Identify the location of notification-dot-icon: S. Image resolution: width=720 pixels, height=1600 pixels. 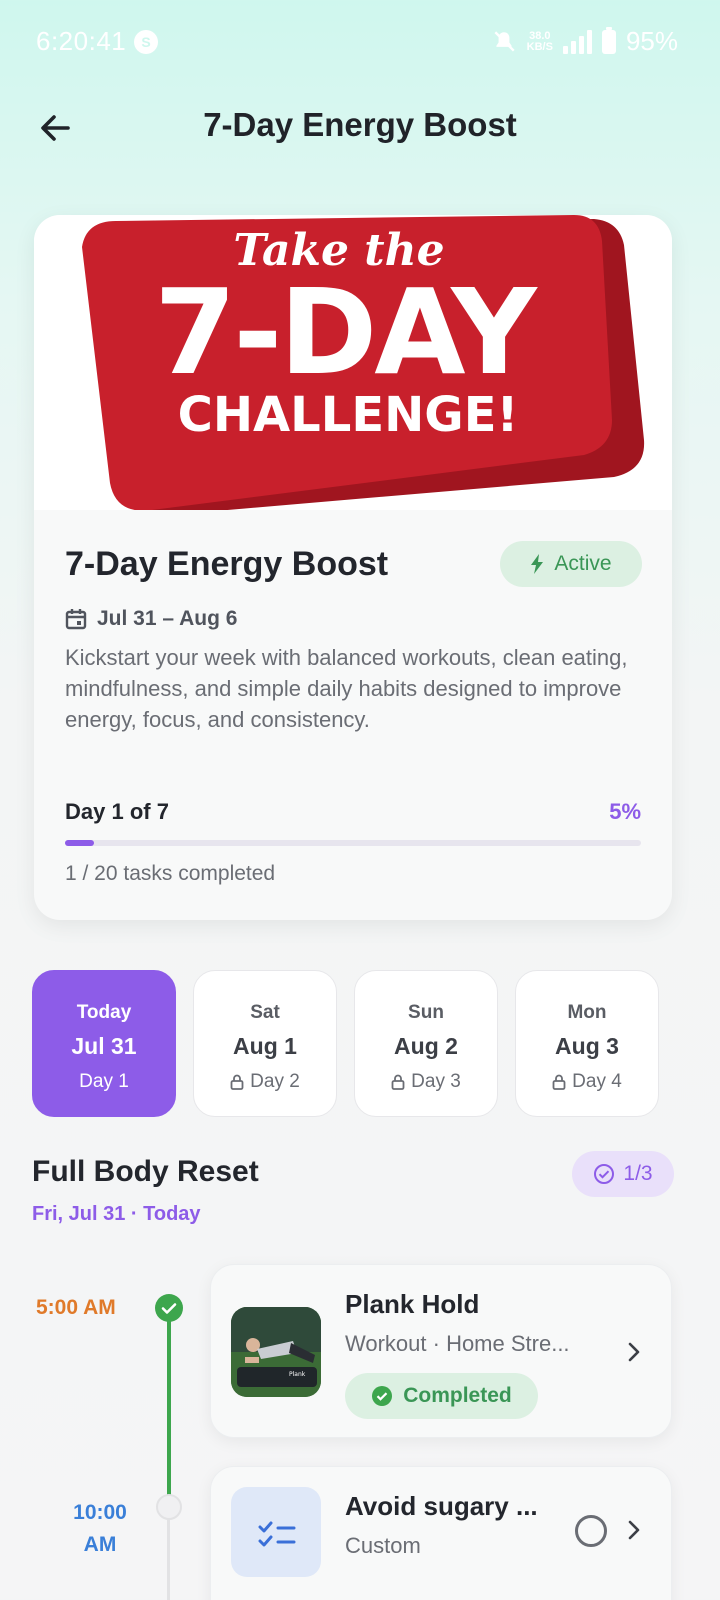
(146, 42).